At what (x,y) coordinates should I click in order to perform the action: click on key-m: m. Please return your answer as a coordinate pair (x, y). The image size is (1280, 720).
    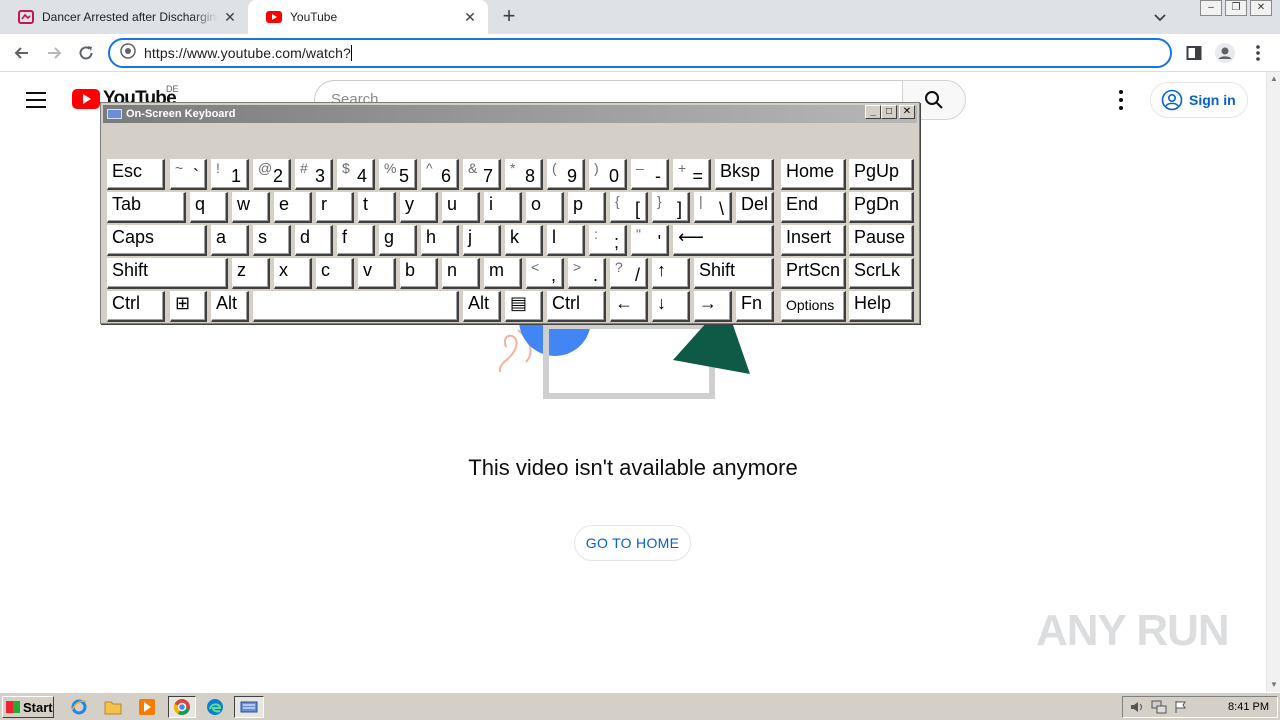
    Looking at the image, I should click on (503, 273).